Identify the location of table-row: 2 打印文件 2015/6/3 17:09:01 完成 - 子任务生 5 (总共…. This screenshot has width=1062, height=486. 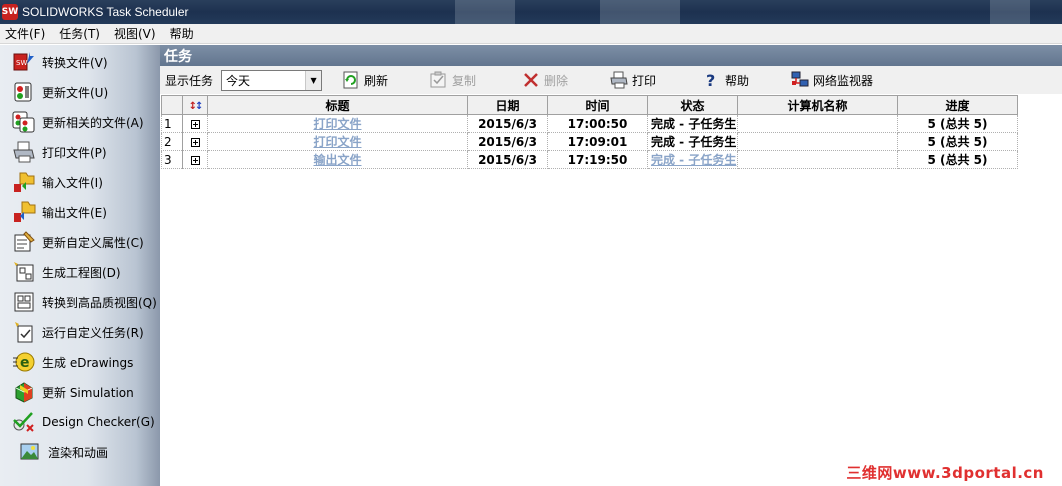
(589, 141).